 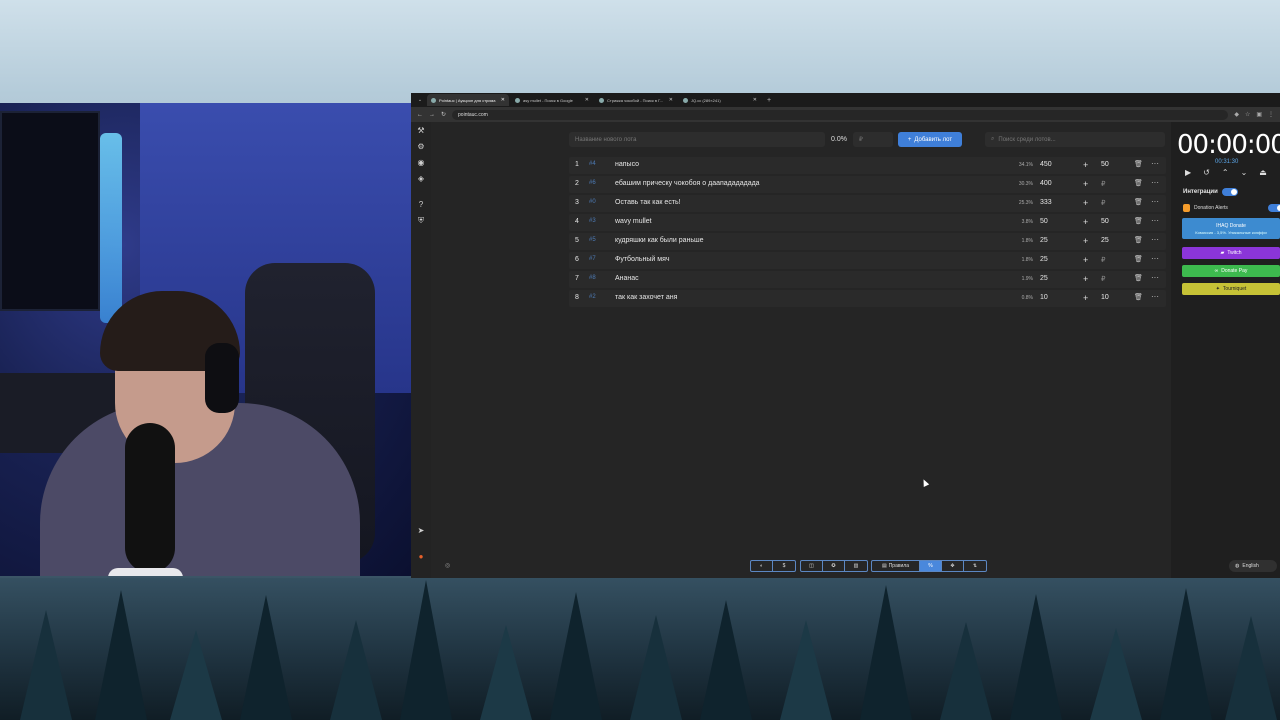 What do you see at coordinates (769, 100) in the screenshot?
I see `new-tab-icon: +` at bounding box center [769, 100].